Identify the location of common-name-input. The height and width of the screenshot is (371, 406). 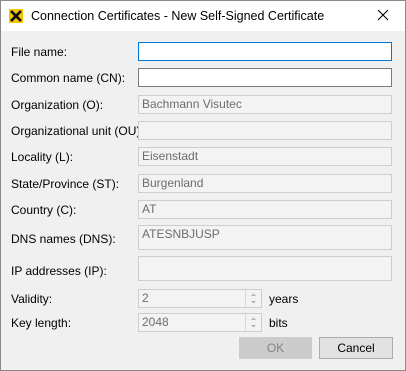
(265, 77).